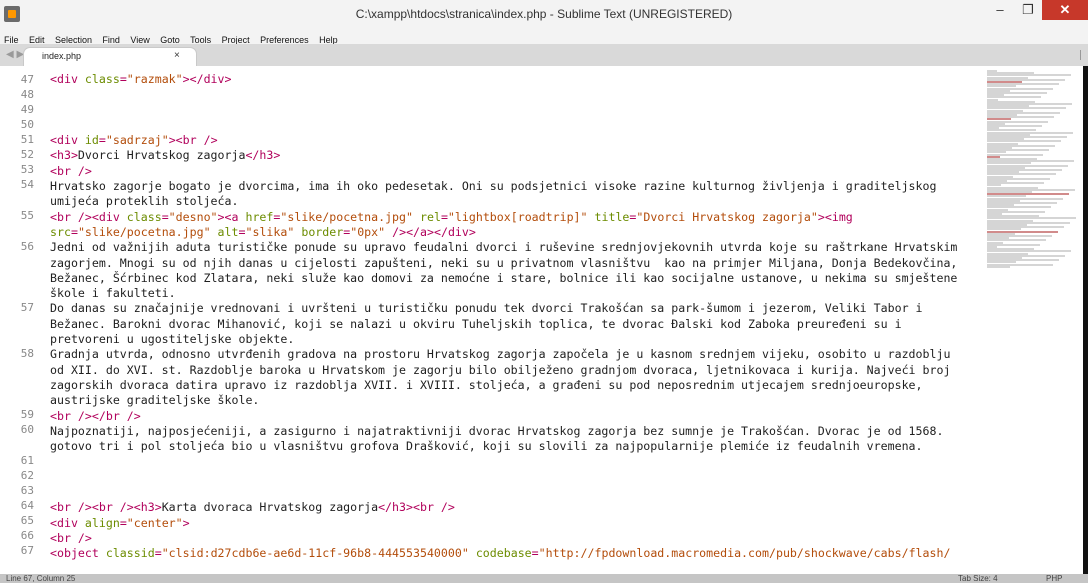  I want to click on code-token: "0px", so click(368, 231).